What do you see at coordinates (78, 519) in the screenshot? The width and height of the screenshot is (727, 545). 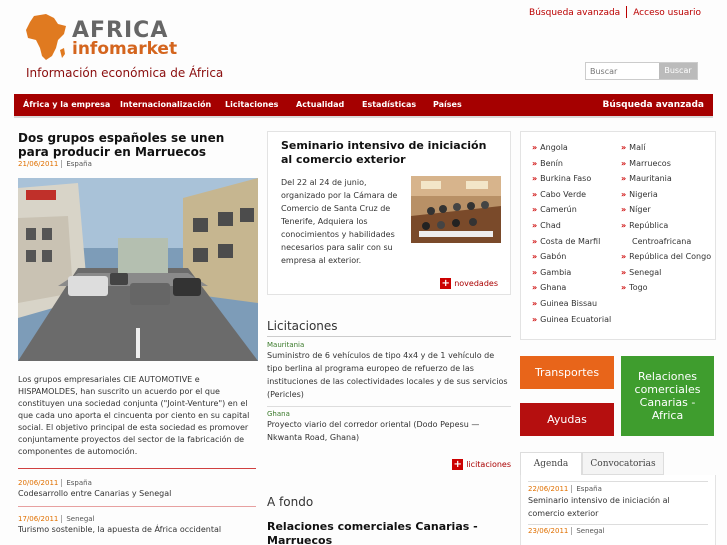 I see `news-category: Senegal` at bounding box center [78, 519].